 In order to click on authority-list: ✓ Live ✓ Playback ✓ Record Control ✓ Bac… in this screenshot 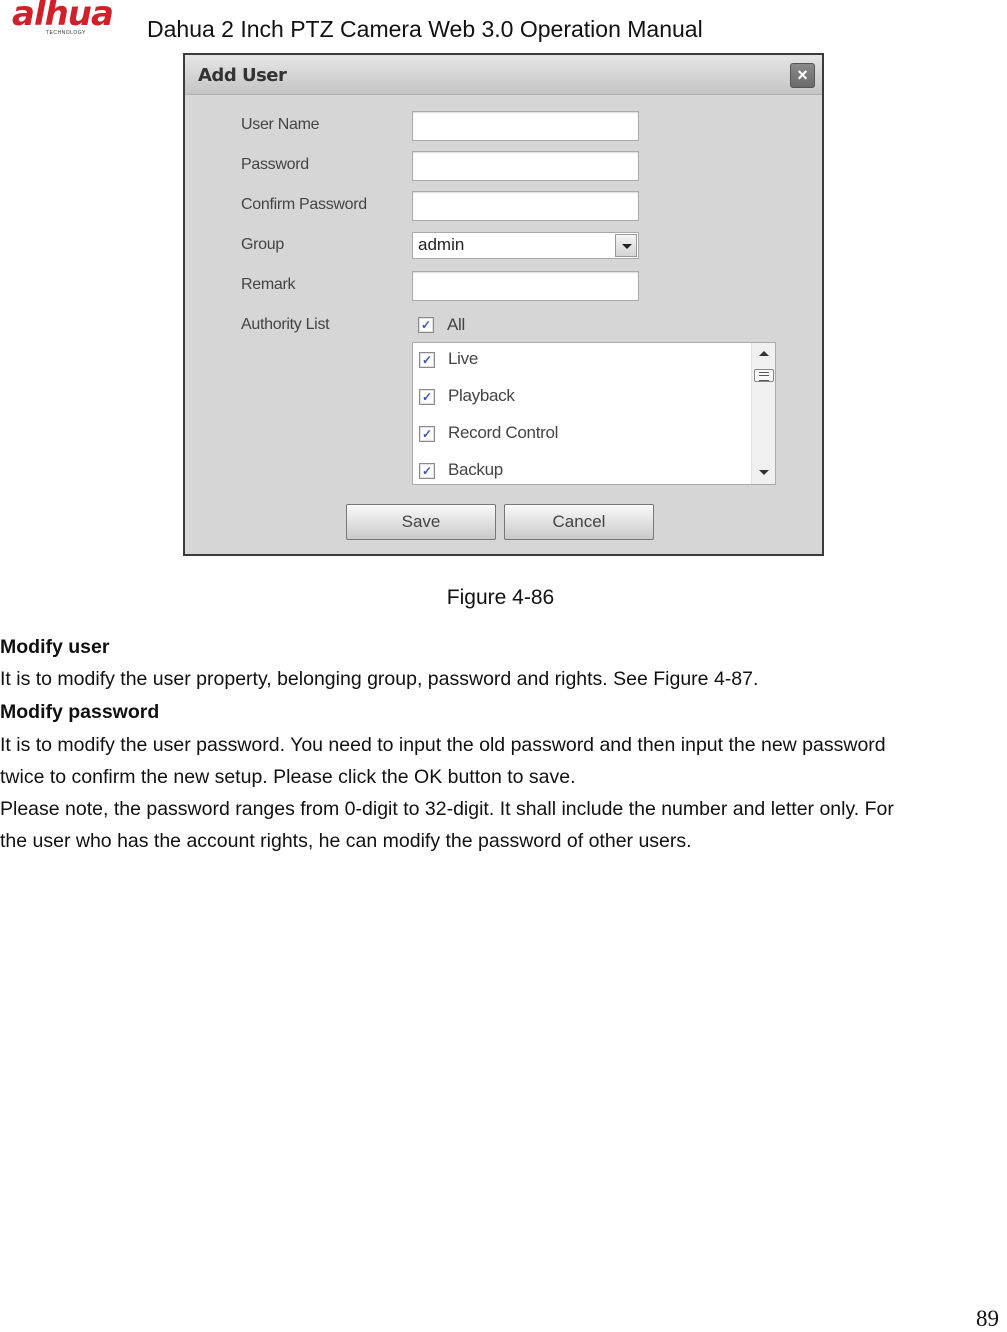, I will do `click(594, 413)`.